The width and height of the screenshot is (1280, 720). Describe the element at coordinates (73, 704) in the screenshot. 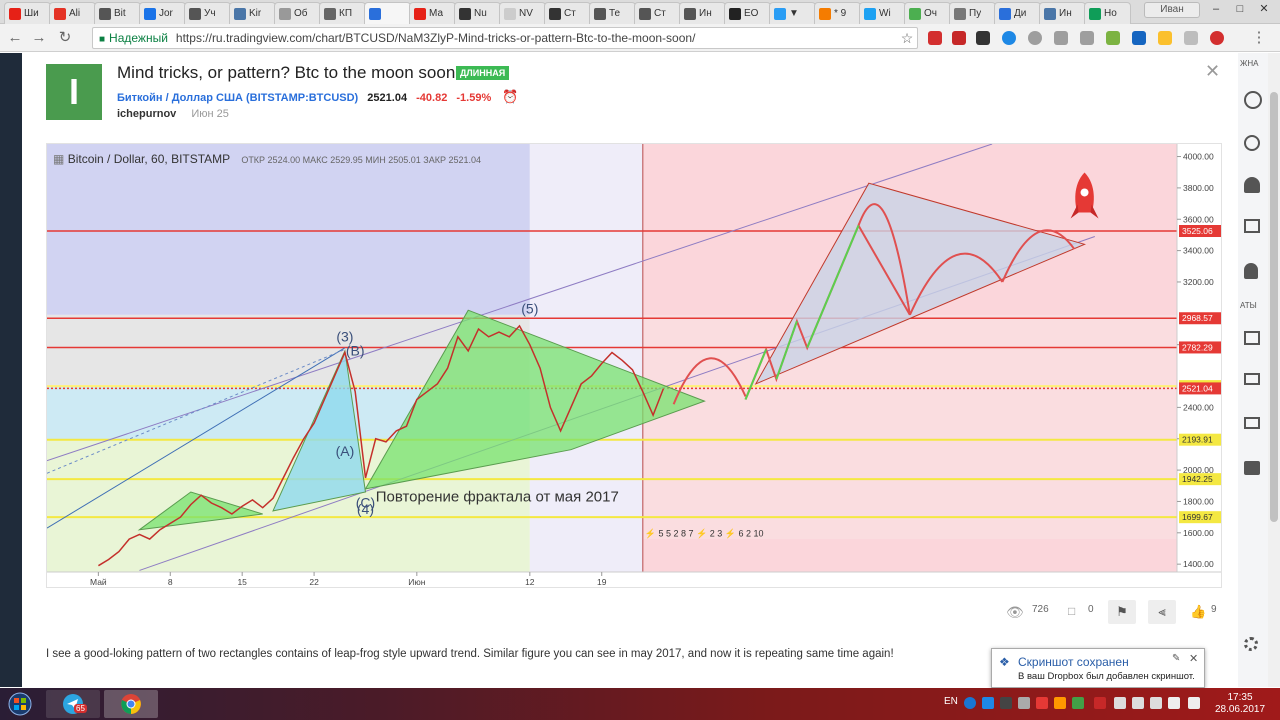

I see `telegram-taskbar-button: 65` at that location.